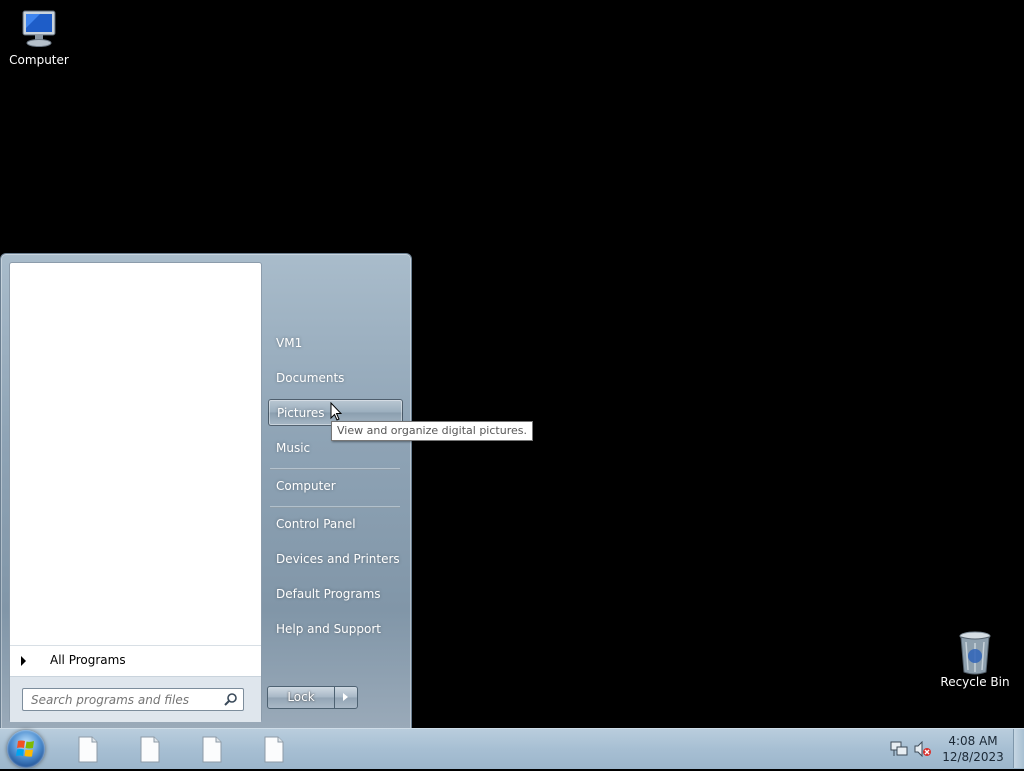 The image size is (1024, 771). I want to click on network-icon, so click(899, 749).